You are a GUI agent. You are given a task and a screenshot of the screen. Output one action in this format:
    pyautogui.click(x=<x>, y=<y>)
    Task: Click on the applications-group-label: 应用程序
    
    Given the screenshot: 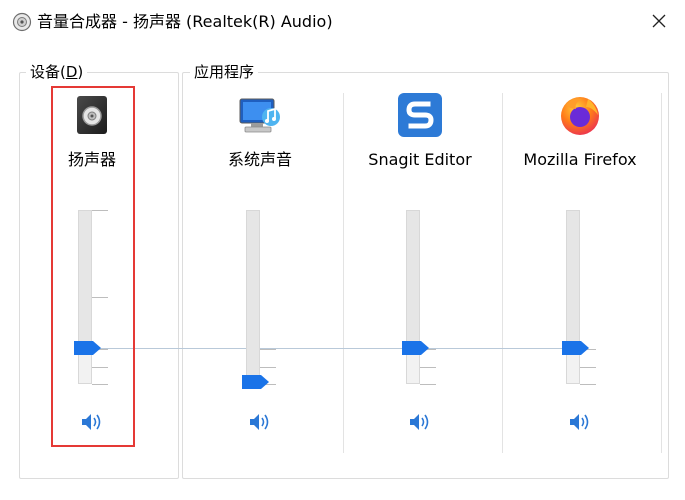 What is the action you would take?
    pyautogui.click(x=224, y=72)
    